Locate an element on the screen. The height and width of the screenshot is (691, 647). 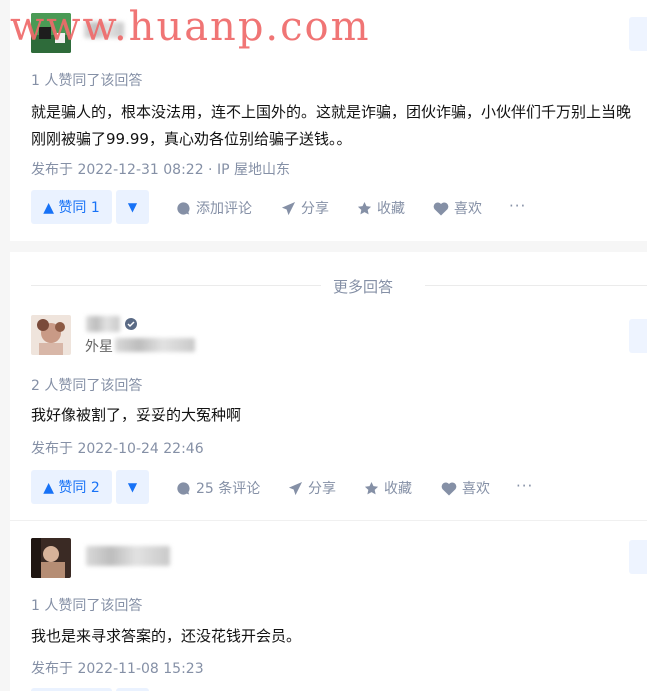
vote-up-button: ▲ 赞同 1 is located at coordinates (71, 207).